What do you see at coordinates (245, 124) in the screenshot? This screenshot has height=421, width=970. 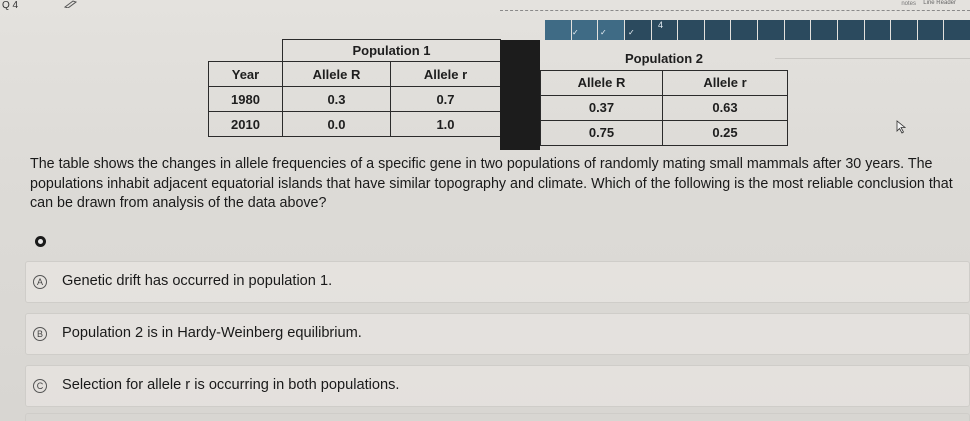 I see `table-cell: 2010` at bounding box center [245, 124].